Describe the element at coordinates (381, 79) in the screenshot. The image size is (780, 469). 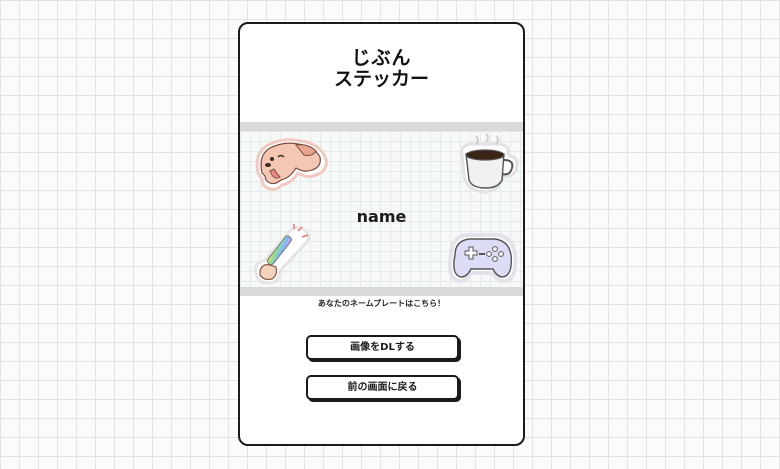
I see `logo-line-2: ステッカー` at that location.